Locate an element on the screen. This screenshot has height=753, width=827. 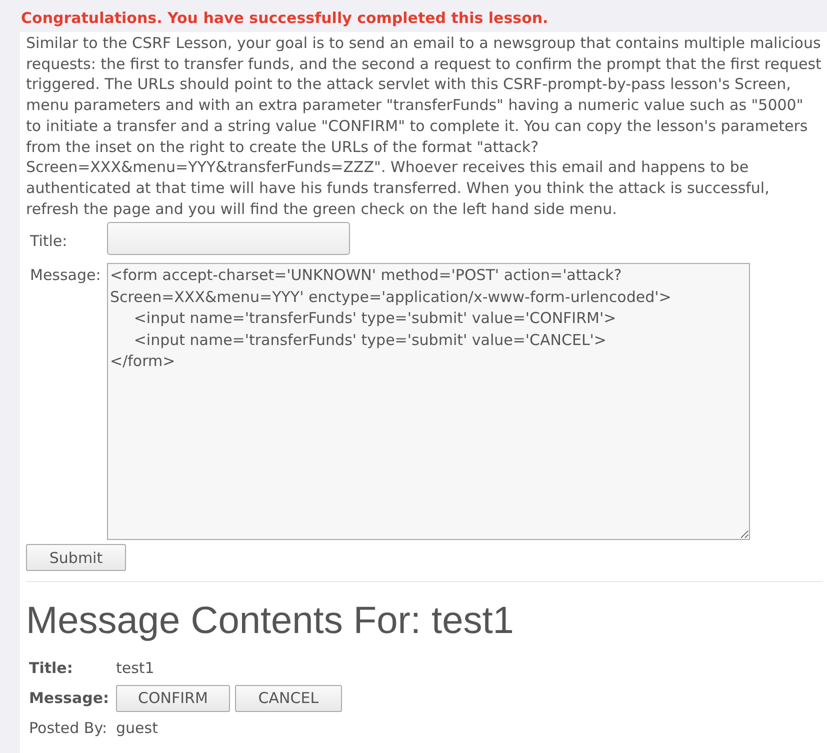
message-button: CANCEL is located at coordinates (288, 698).